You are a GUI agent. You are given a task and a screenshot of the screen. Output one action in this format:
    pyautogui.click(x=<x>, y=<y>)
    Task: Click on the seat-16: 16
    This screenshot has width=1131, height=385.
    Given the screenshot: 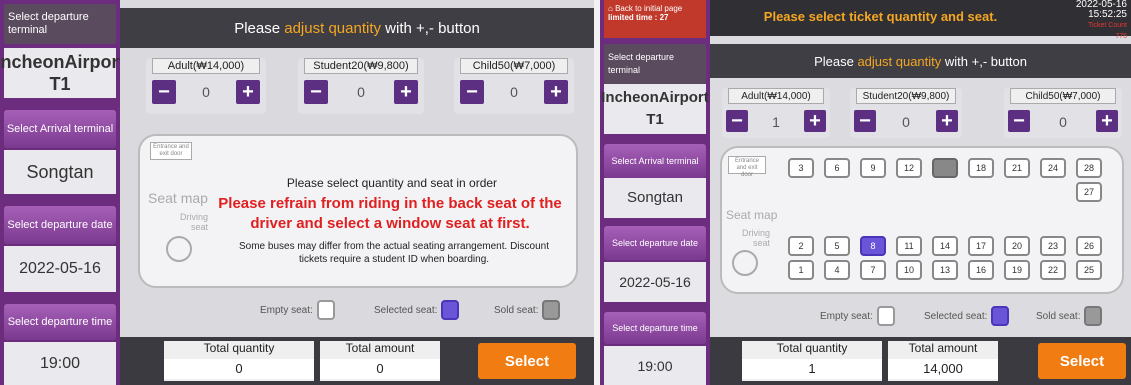 What is the action you would take?
    pyautogui.click(x=981, y=270)
    